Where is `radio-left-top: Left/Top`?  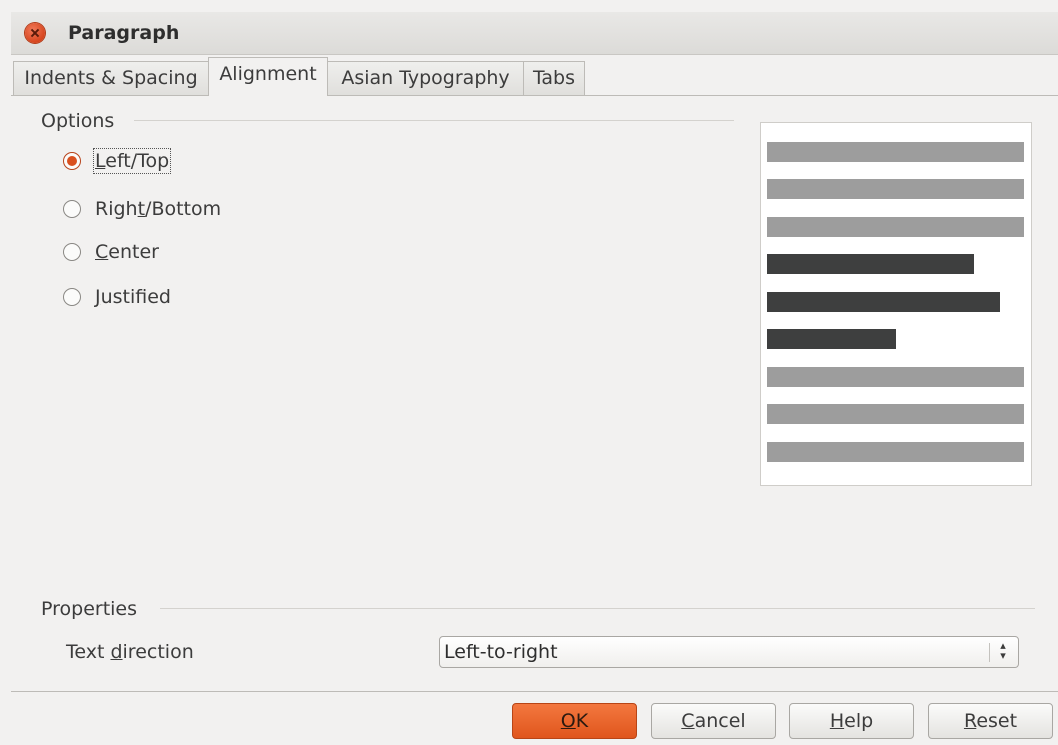
radio-left-top: Left/Top is located at coordinates (117, 161).